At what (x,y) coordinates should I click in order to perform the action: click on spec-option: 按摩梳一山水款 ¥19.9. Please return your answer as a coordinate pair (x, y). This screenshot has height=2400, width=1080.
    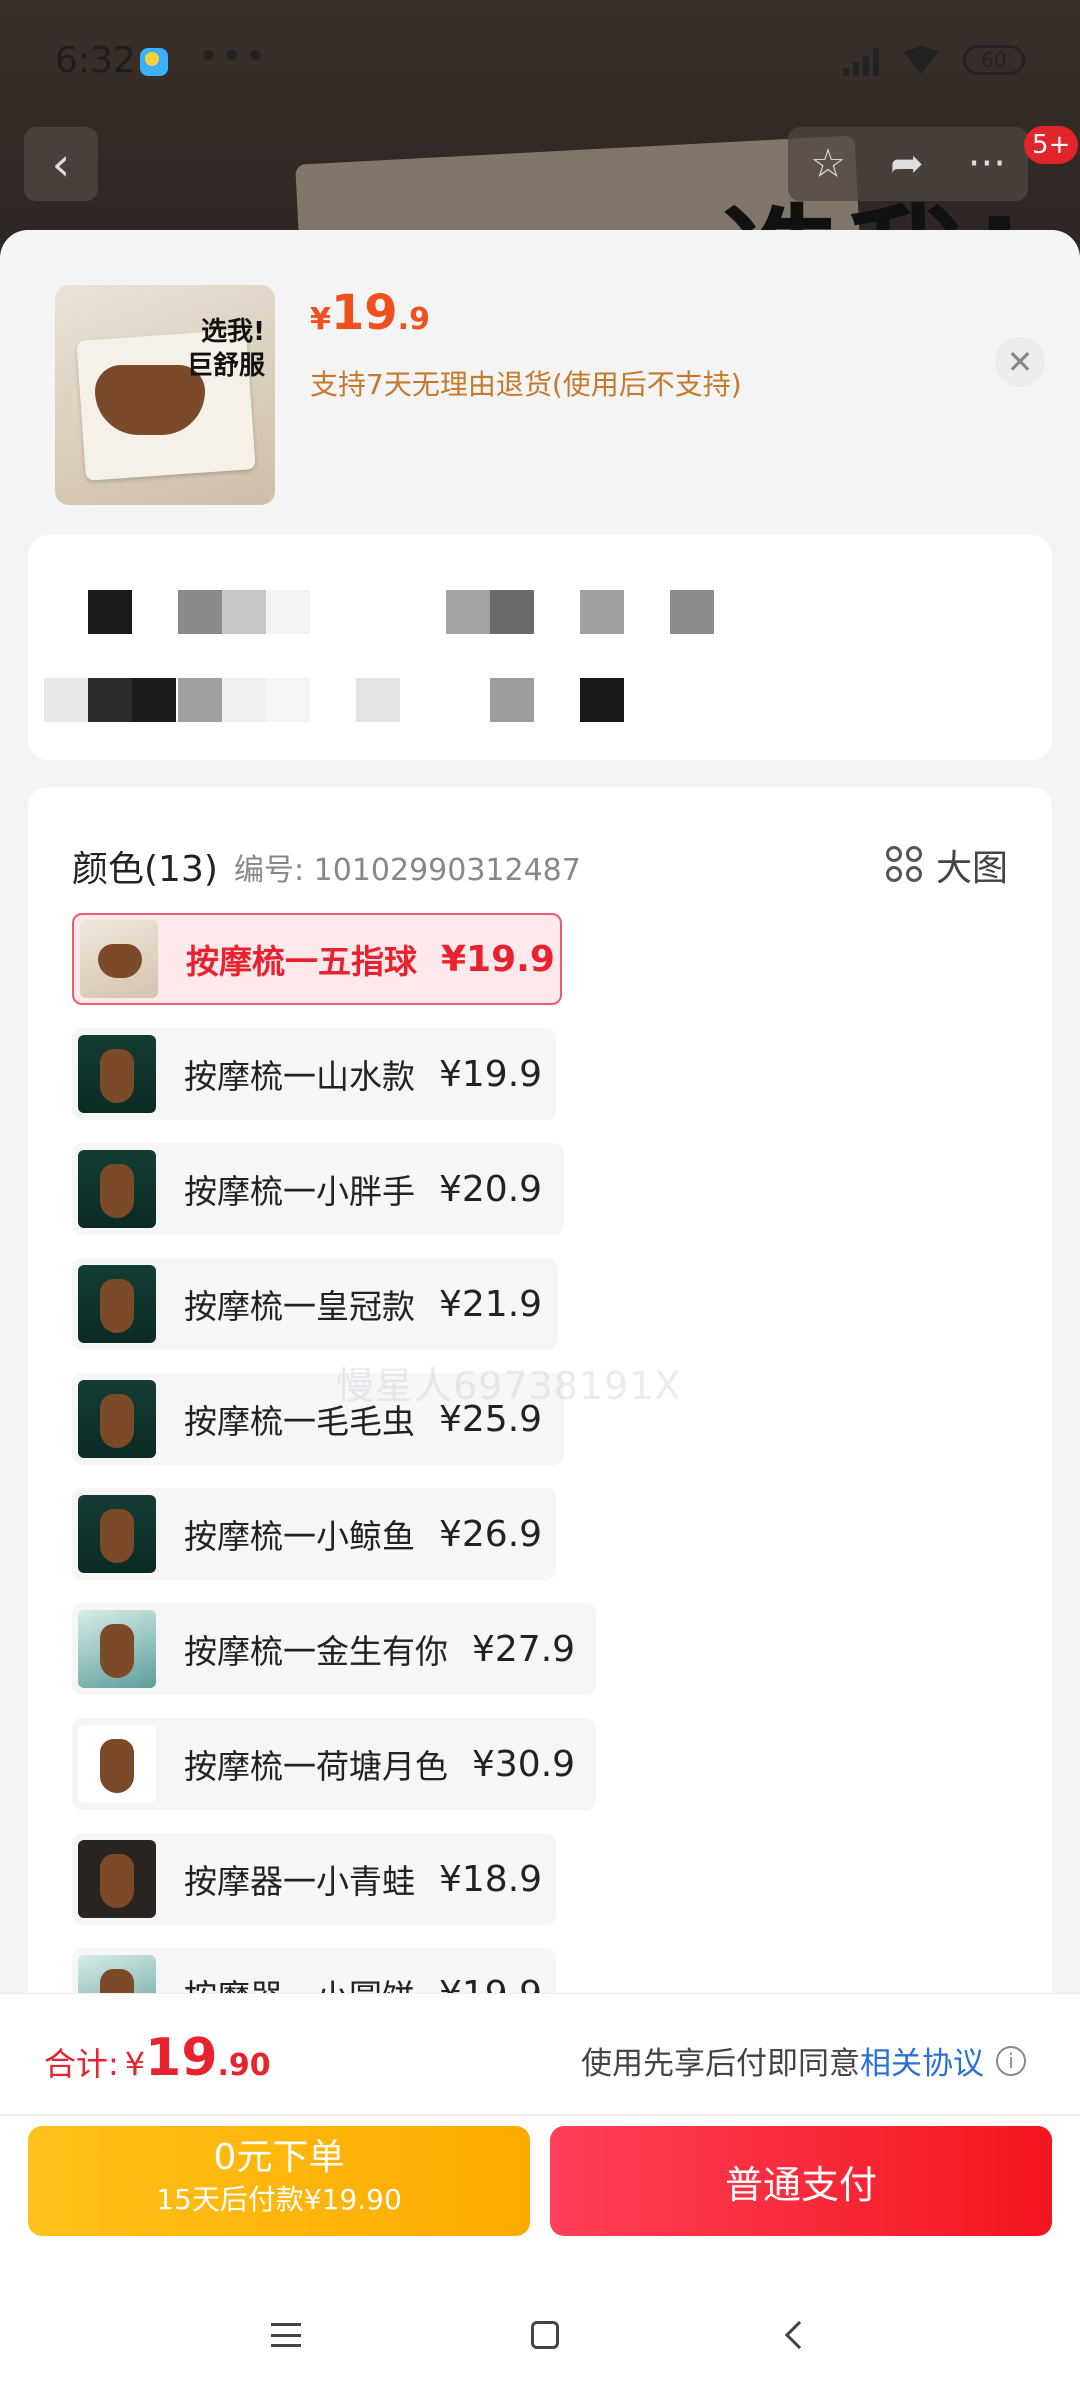
    Looking at the image, I should click on (314, 1074).